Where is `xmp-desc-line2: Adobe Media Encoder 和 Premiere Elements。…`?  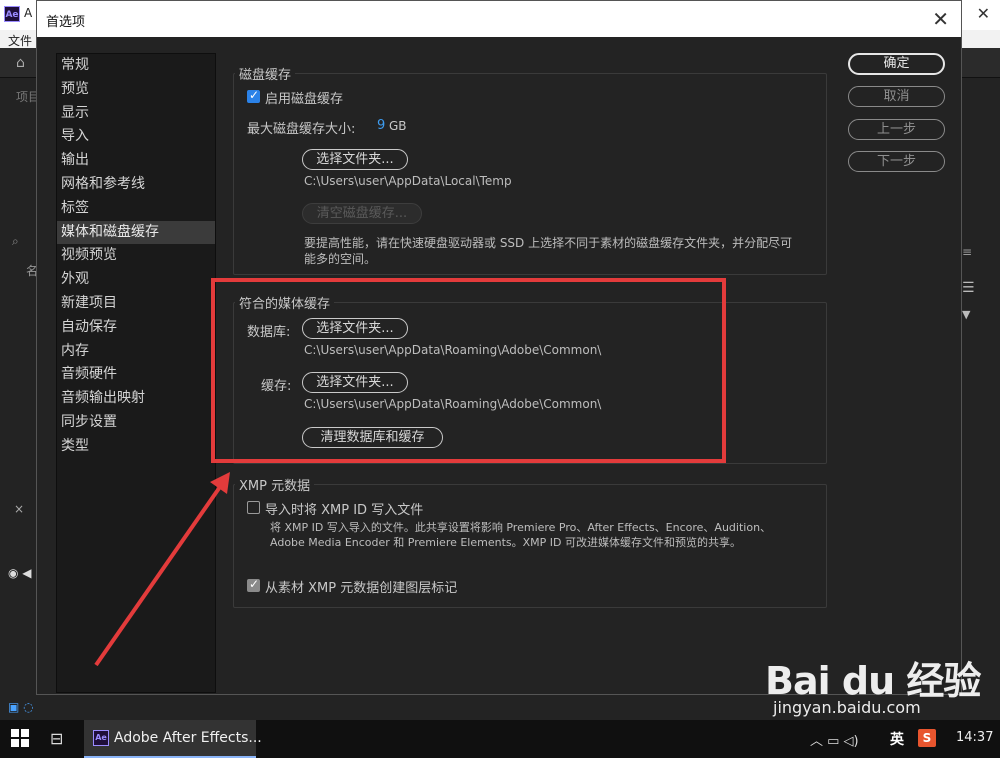
xmp-desc-line2: Adobe Media Encoder 和 Premiere Elements。… is located at coordinates (506, 542).